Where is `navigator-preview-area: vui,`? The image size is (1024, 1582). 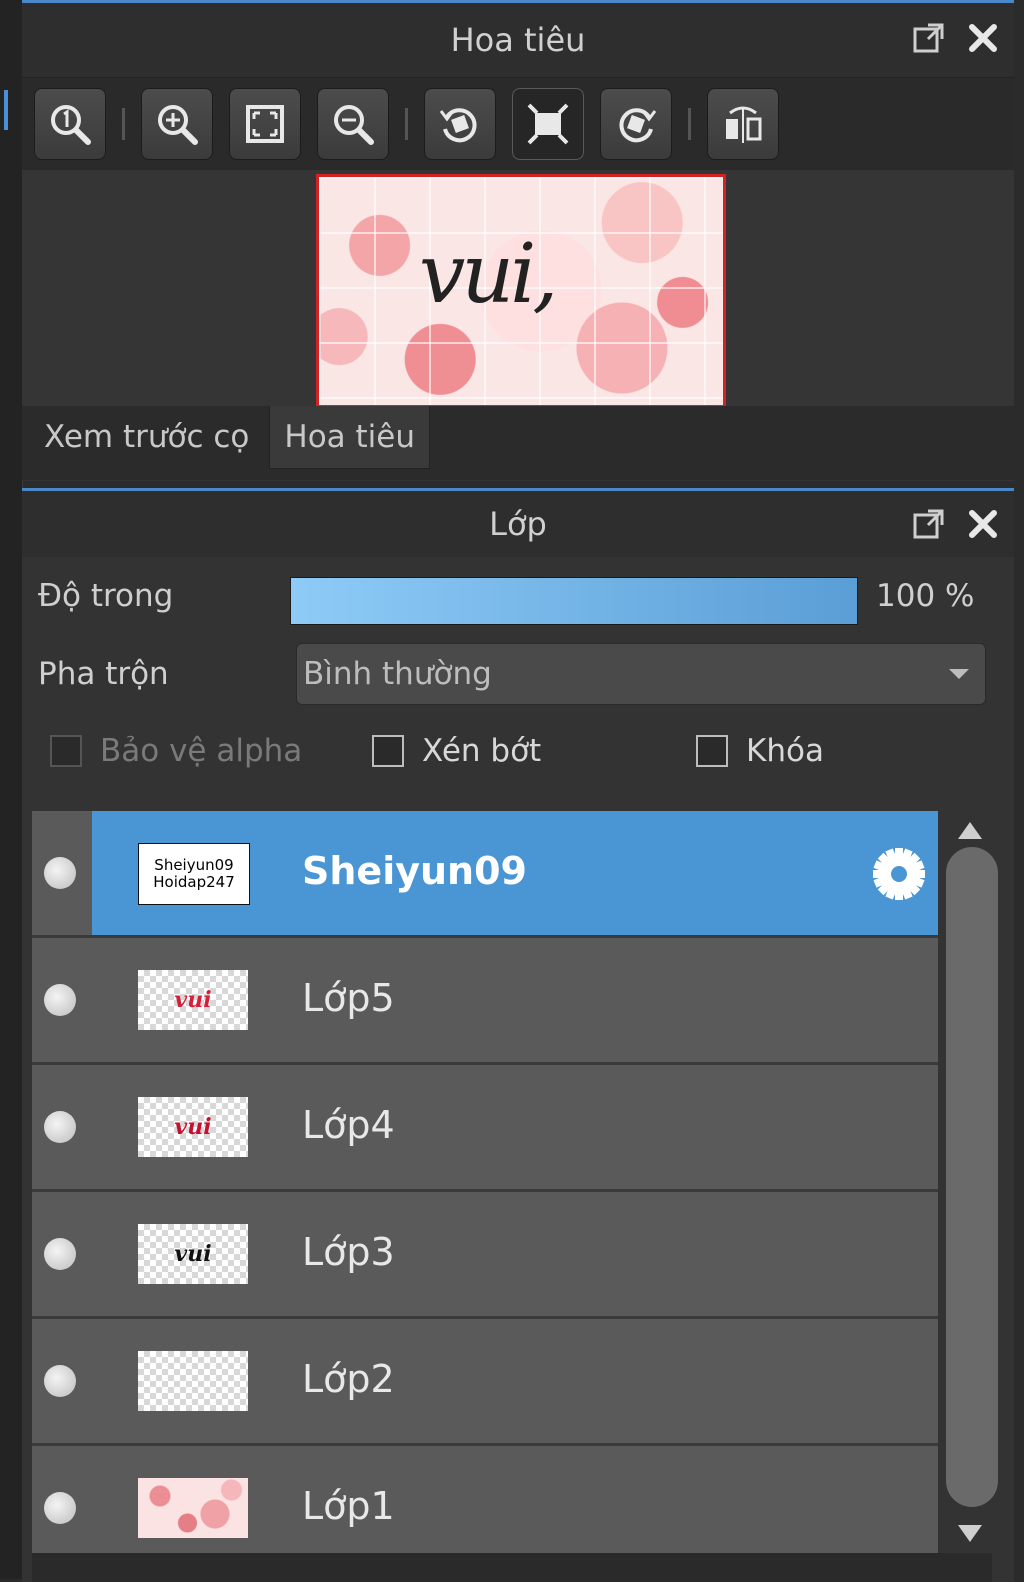
navigator-preview-area: vui, is located at coordinates (518, 289).